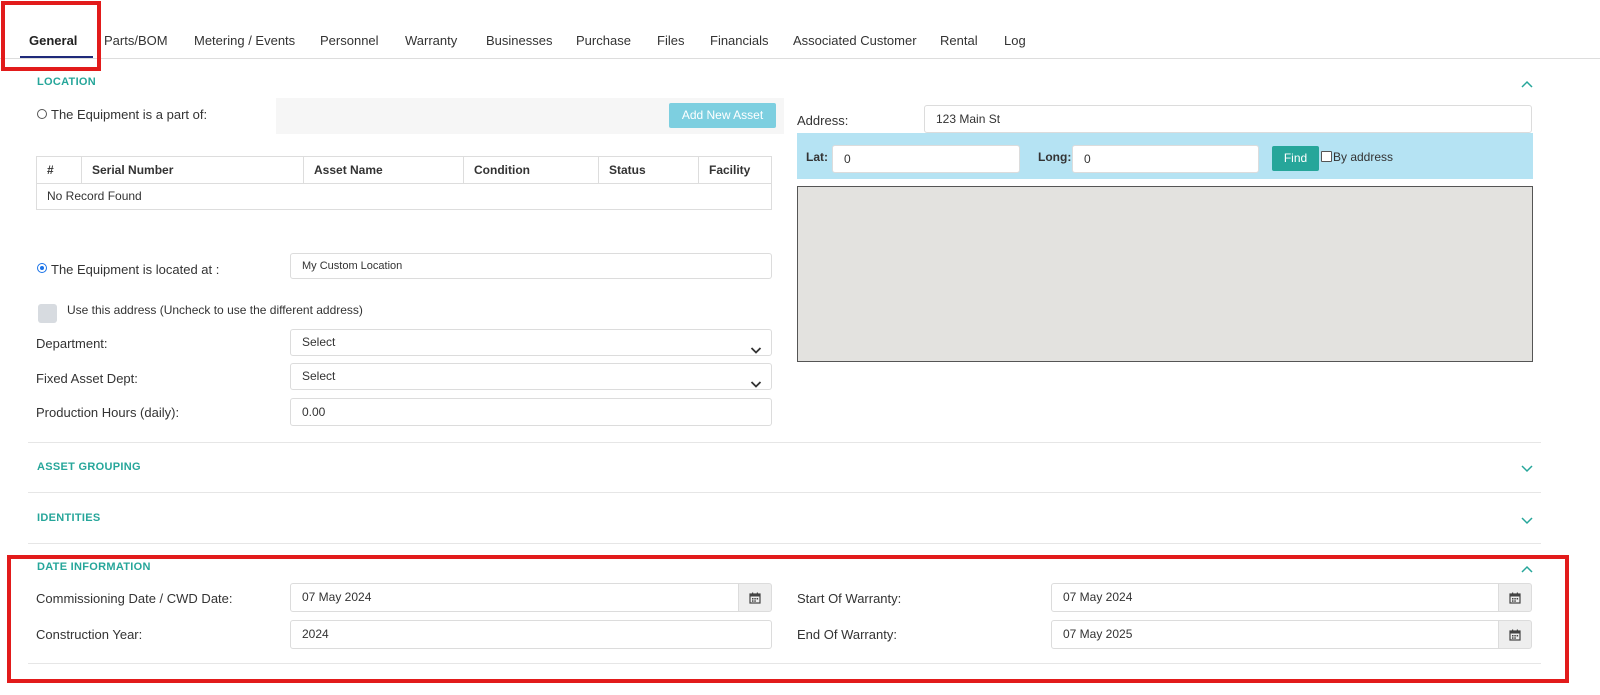 Image resolution: width=1600 pixels, height=695 pixels. I want to click on section-title-date-information: DATE INFORMATION, so click(94, 567).